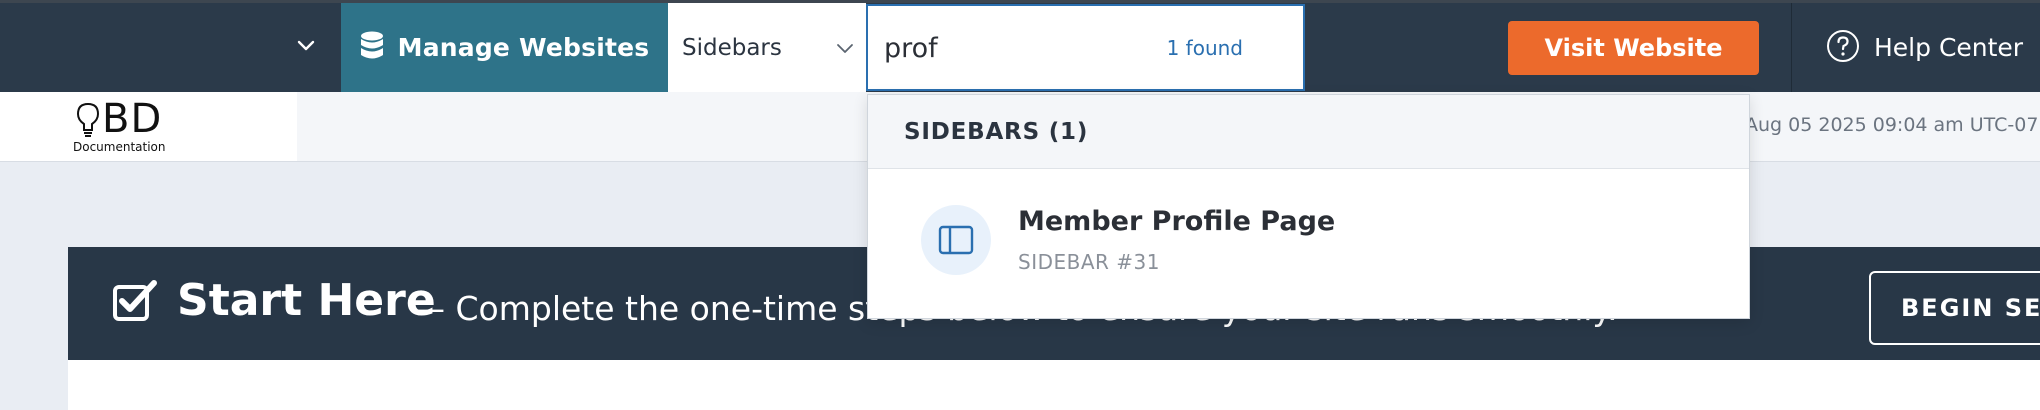  I want to click on database-icon, so click(372, 48).